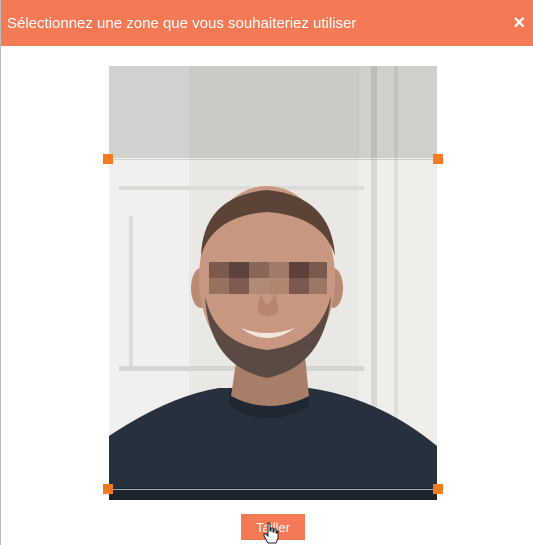 Image resolution: width=533 pixels, height=545 pixels. I want to click on crop-handle-bottom-left, so click(108, 489).